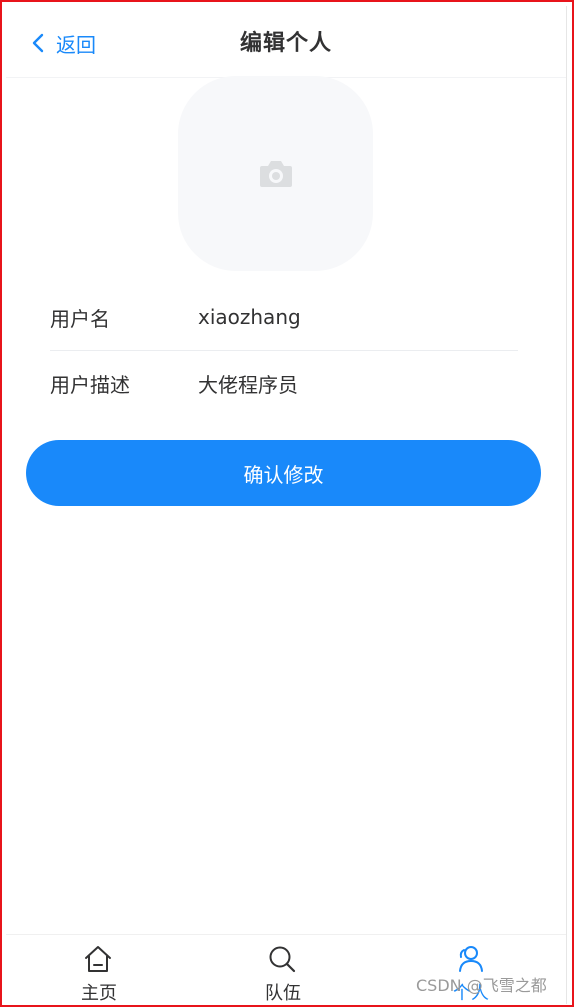 The height and width of the screenshot is (1007, 574). I want to click on tab-home-label: 主页, so click(99, 993).